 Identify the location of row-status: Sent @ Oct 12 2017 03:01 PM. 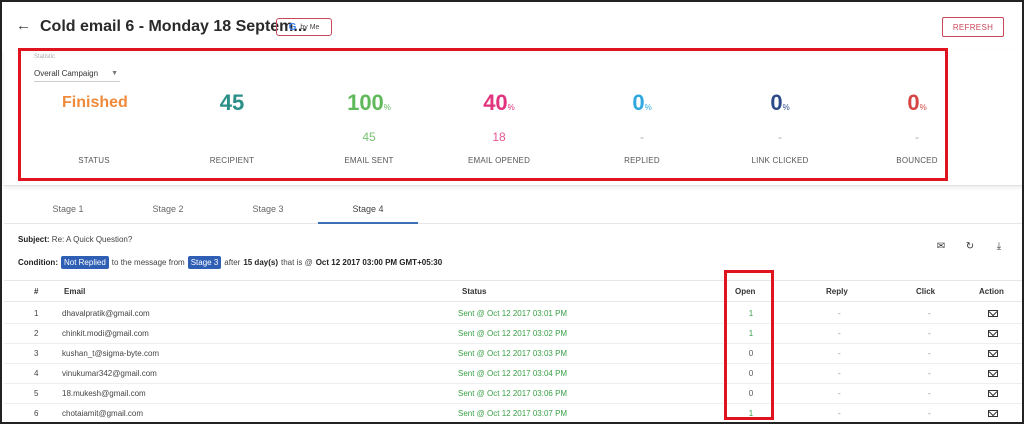
(513, 313).